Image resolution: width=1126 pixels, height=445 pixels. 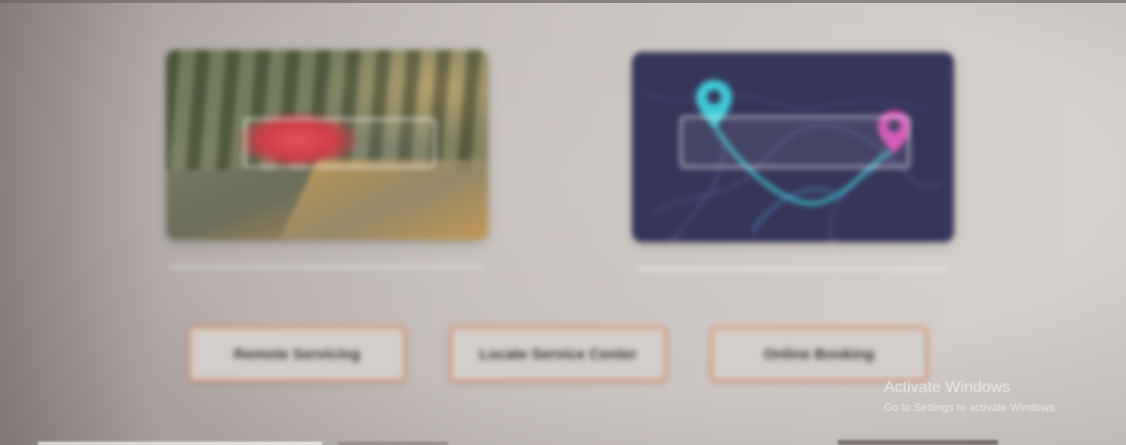 I want to click on photo-card, so click(x=327, y=163).